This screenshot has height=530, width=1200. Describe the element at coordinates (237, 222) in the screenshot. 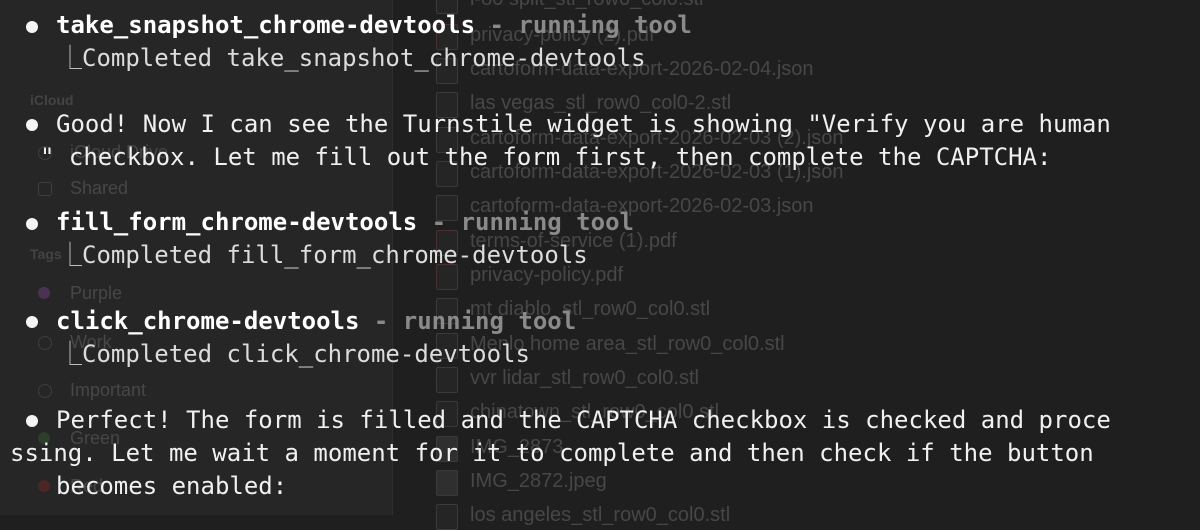

I see `tool-name: fill_form_chrome-devtools` at that location.